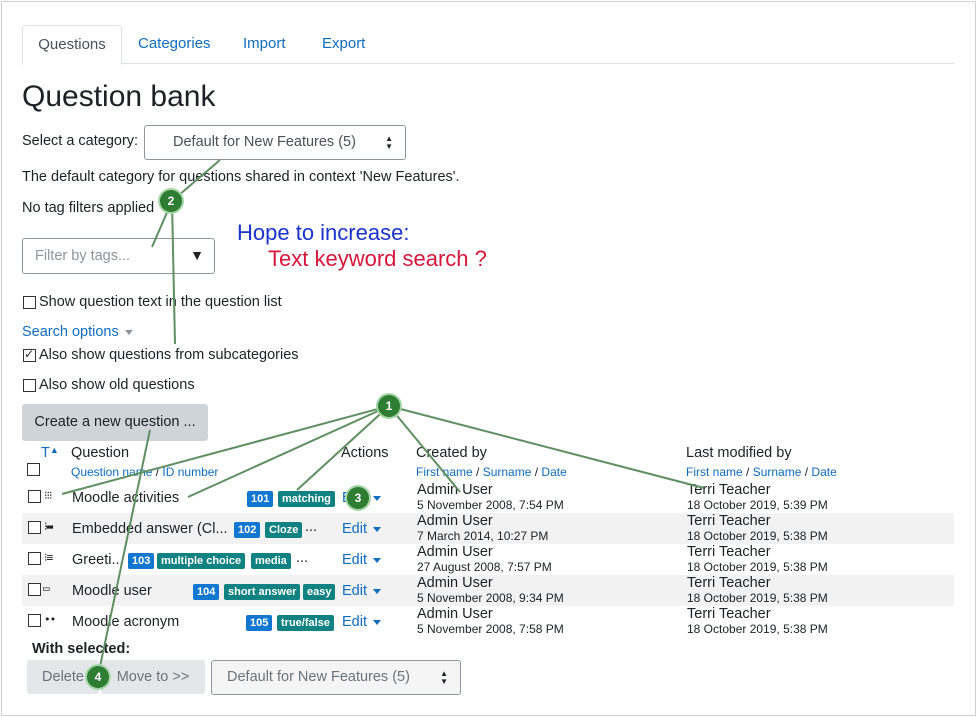 The width and height of the screenshot is (977, 717). Describe the element at coordinates (305, 623) in the screenshot. I see `tag-badge: true/false` at that location.